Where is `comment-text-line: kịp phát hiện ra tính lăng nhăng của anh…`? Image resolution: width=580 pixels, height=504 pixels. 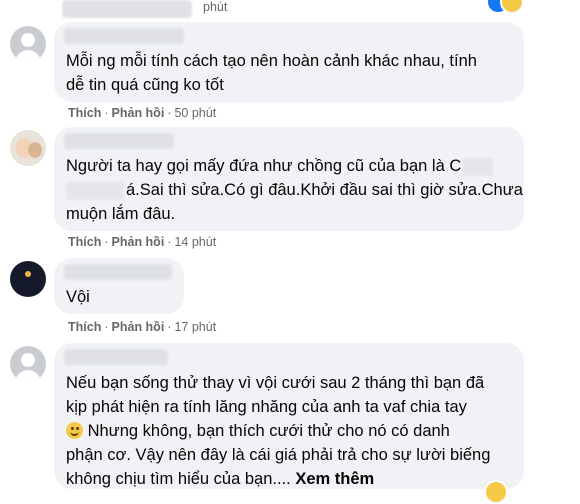 comment-text-line: kịp phát hiện ra tính lăng nhăng của anh… is located at coordinates (266, 407).